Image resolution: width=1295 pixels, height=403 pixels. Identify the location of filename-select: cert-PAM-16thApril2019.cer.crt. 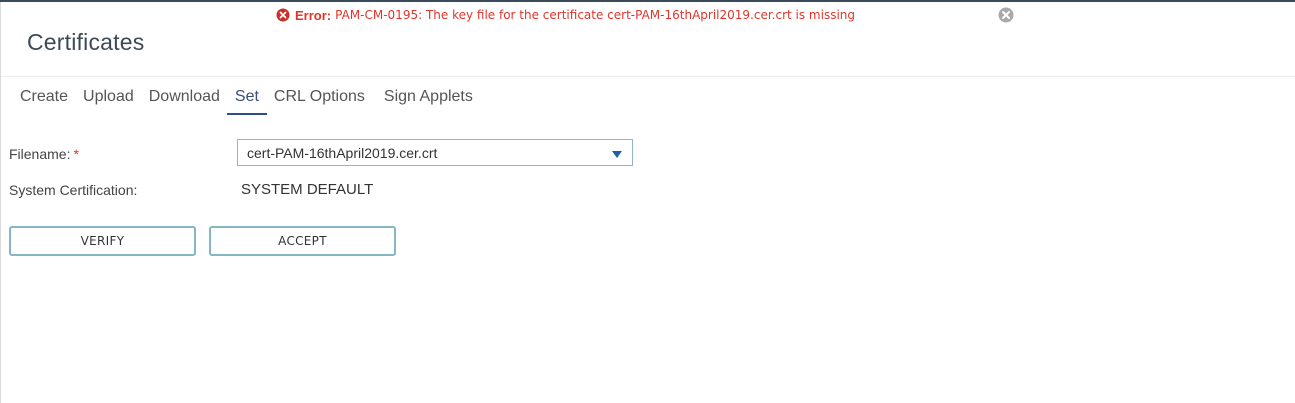
(435, 152).